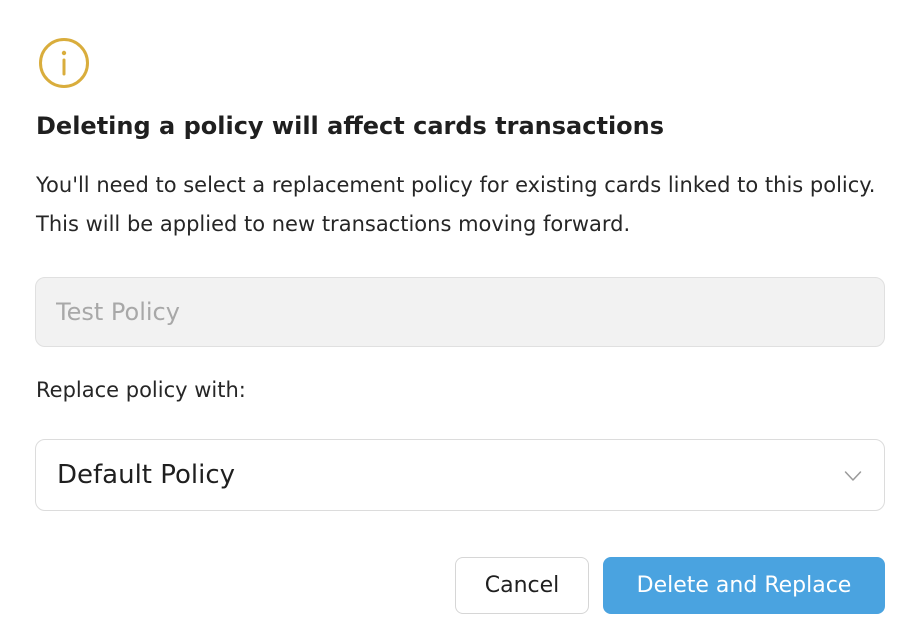 The image size is (916, 638). What do you see at coordinates (141, 390) in the screenshot?
I see `replace-policy-label: Replace policy with:` at bounding box center [141, 390].